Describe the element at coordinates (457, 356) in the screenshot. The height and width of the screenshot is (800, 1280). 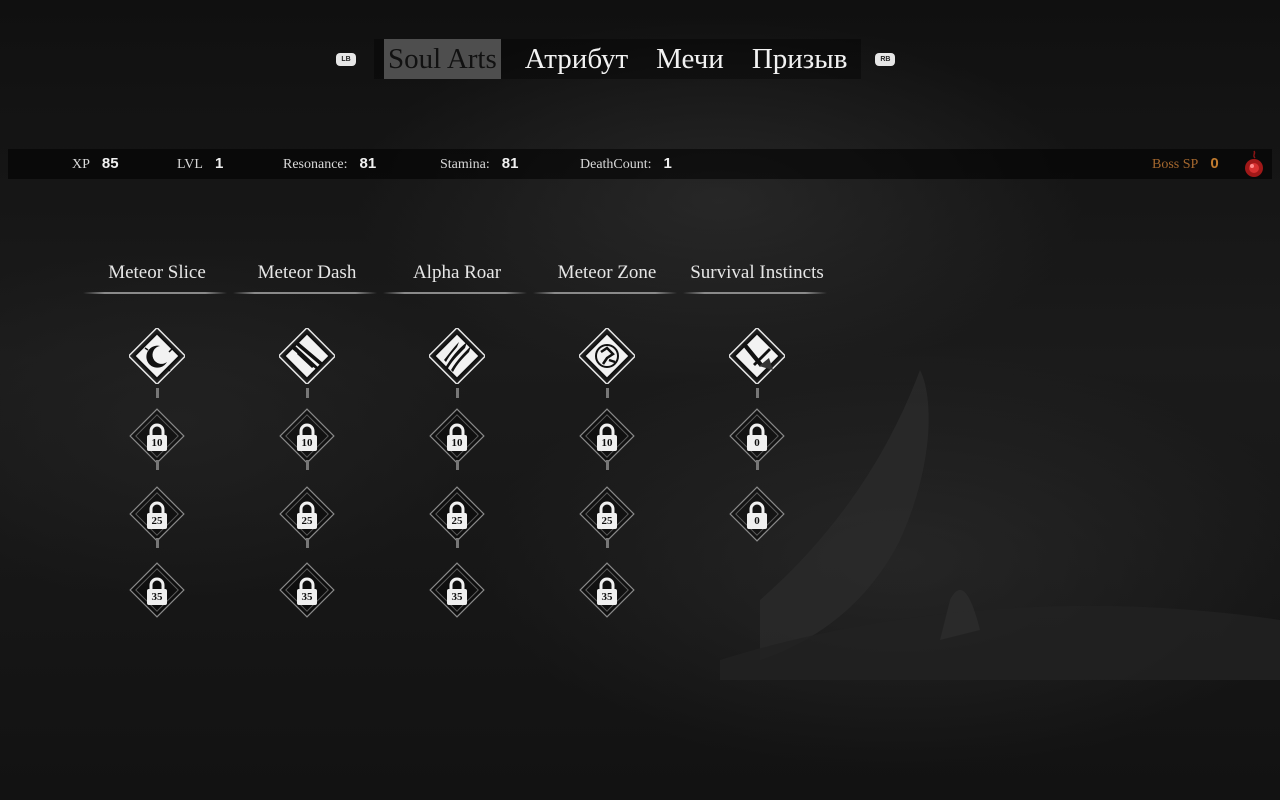
I see `claw-slash-icon` at that location.